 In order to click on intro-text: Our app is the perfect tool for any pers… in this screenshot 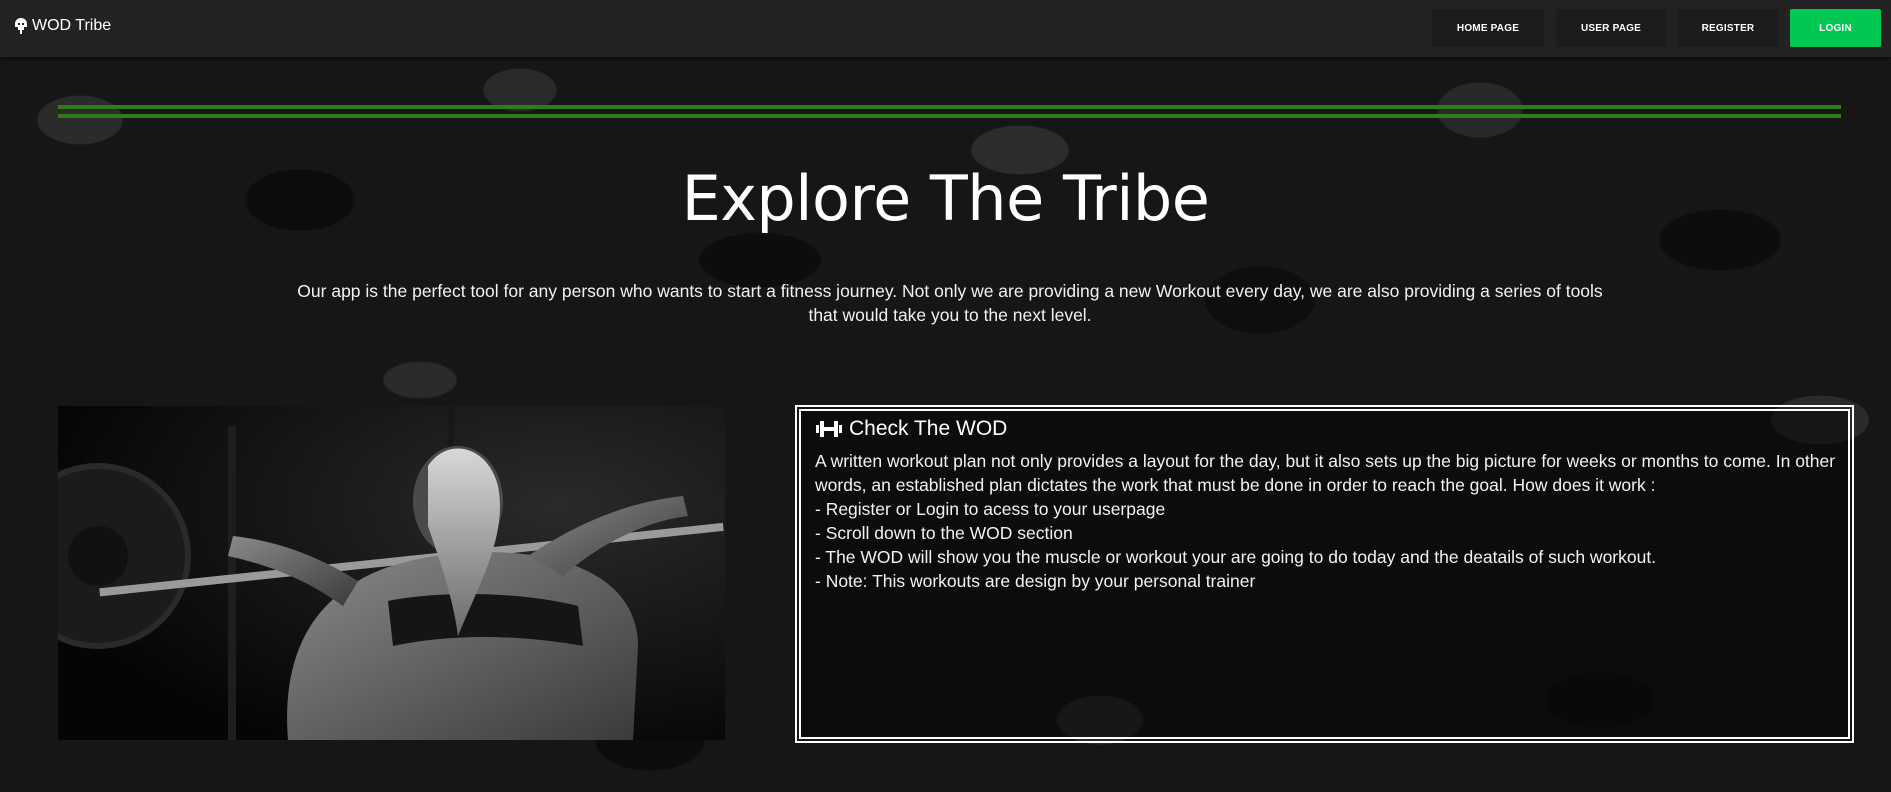, I will do `click(950, 303)`.